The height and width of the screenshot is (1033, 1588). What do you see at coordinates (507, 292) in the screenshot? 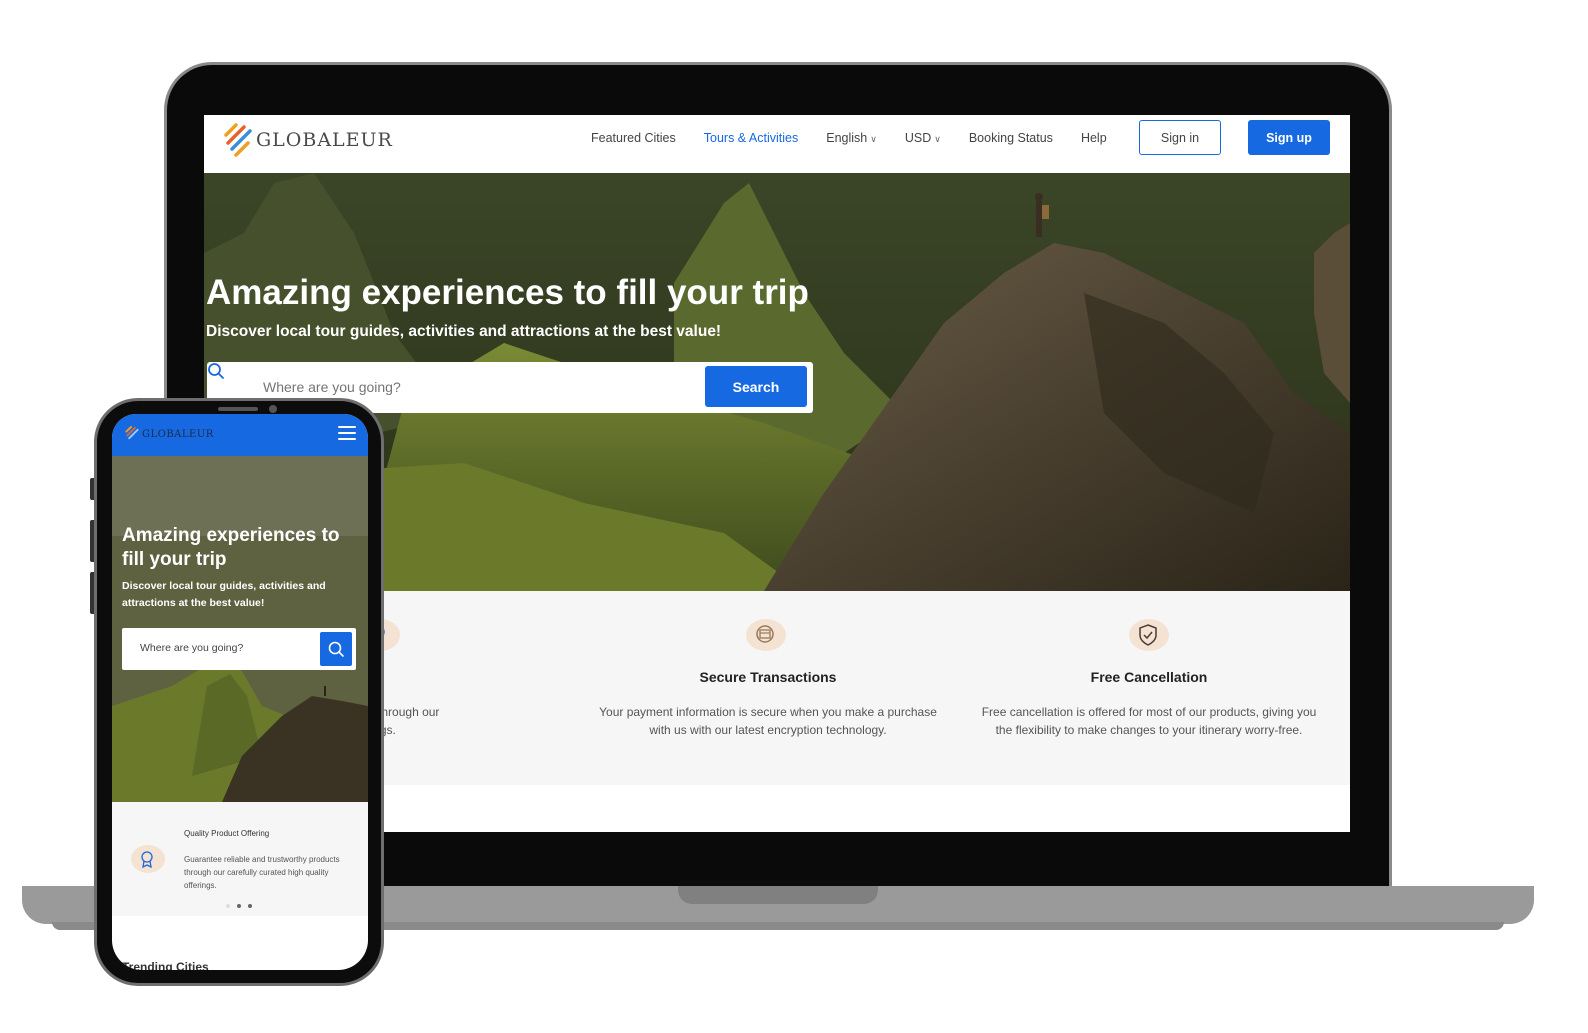
I see `hero-title: Amazing experiences to fill your trip` at bounding box center [507, 292].